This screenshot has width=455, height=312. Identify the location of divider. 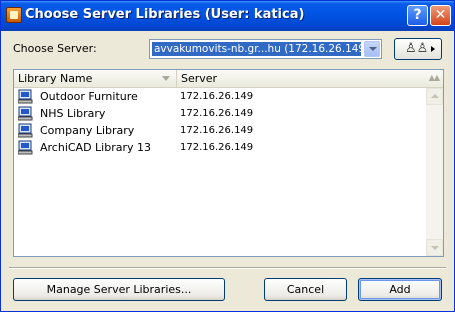
(227, 268).